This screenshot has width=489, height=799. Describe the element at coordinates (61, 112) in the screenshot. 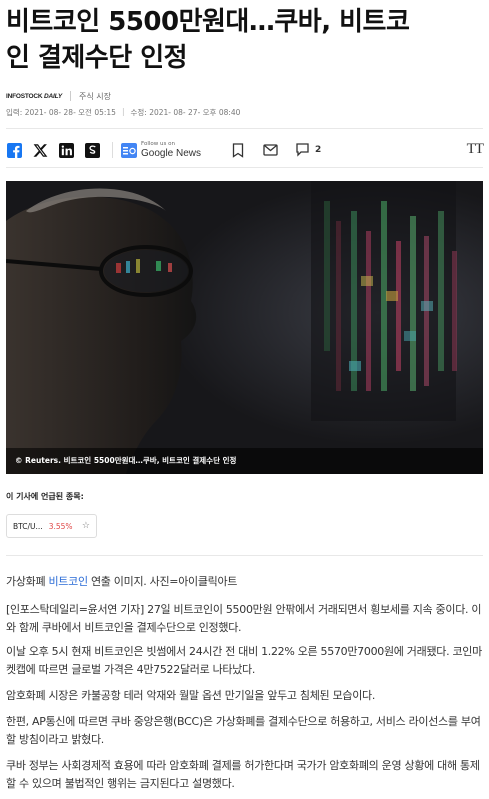

I see `published-date: 입력: 2021- 08- 28- 오전 05:15` at that location.